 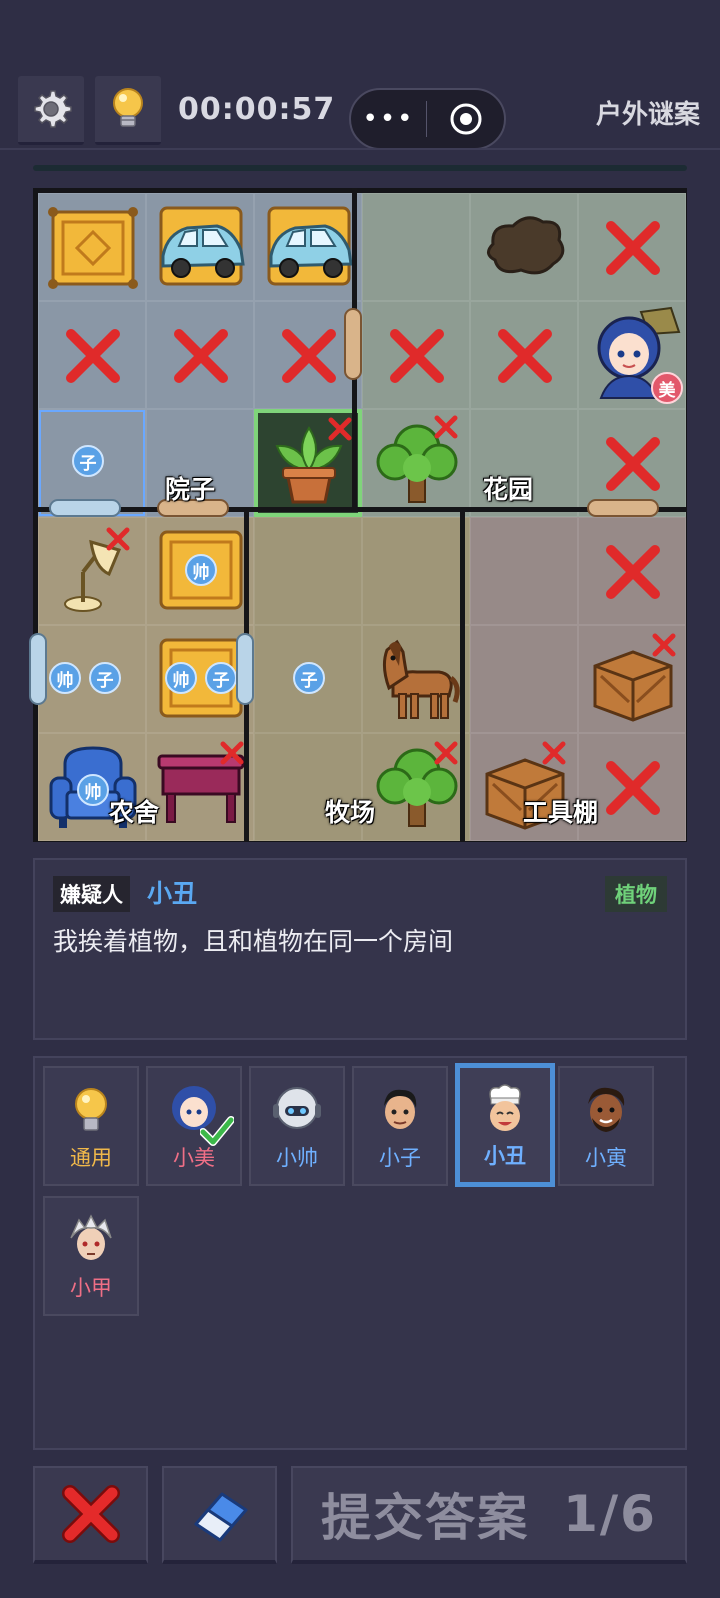 I want to click on rug-icon, so click(x=93, y=248).